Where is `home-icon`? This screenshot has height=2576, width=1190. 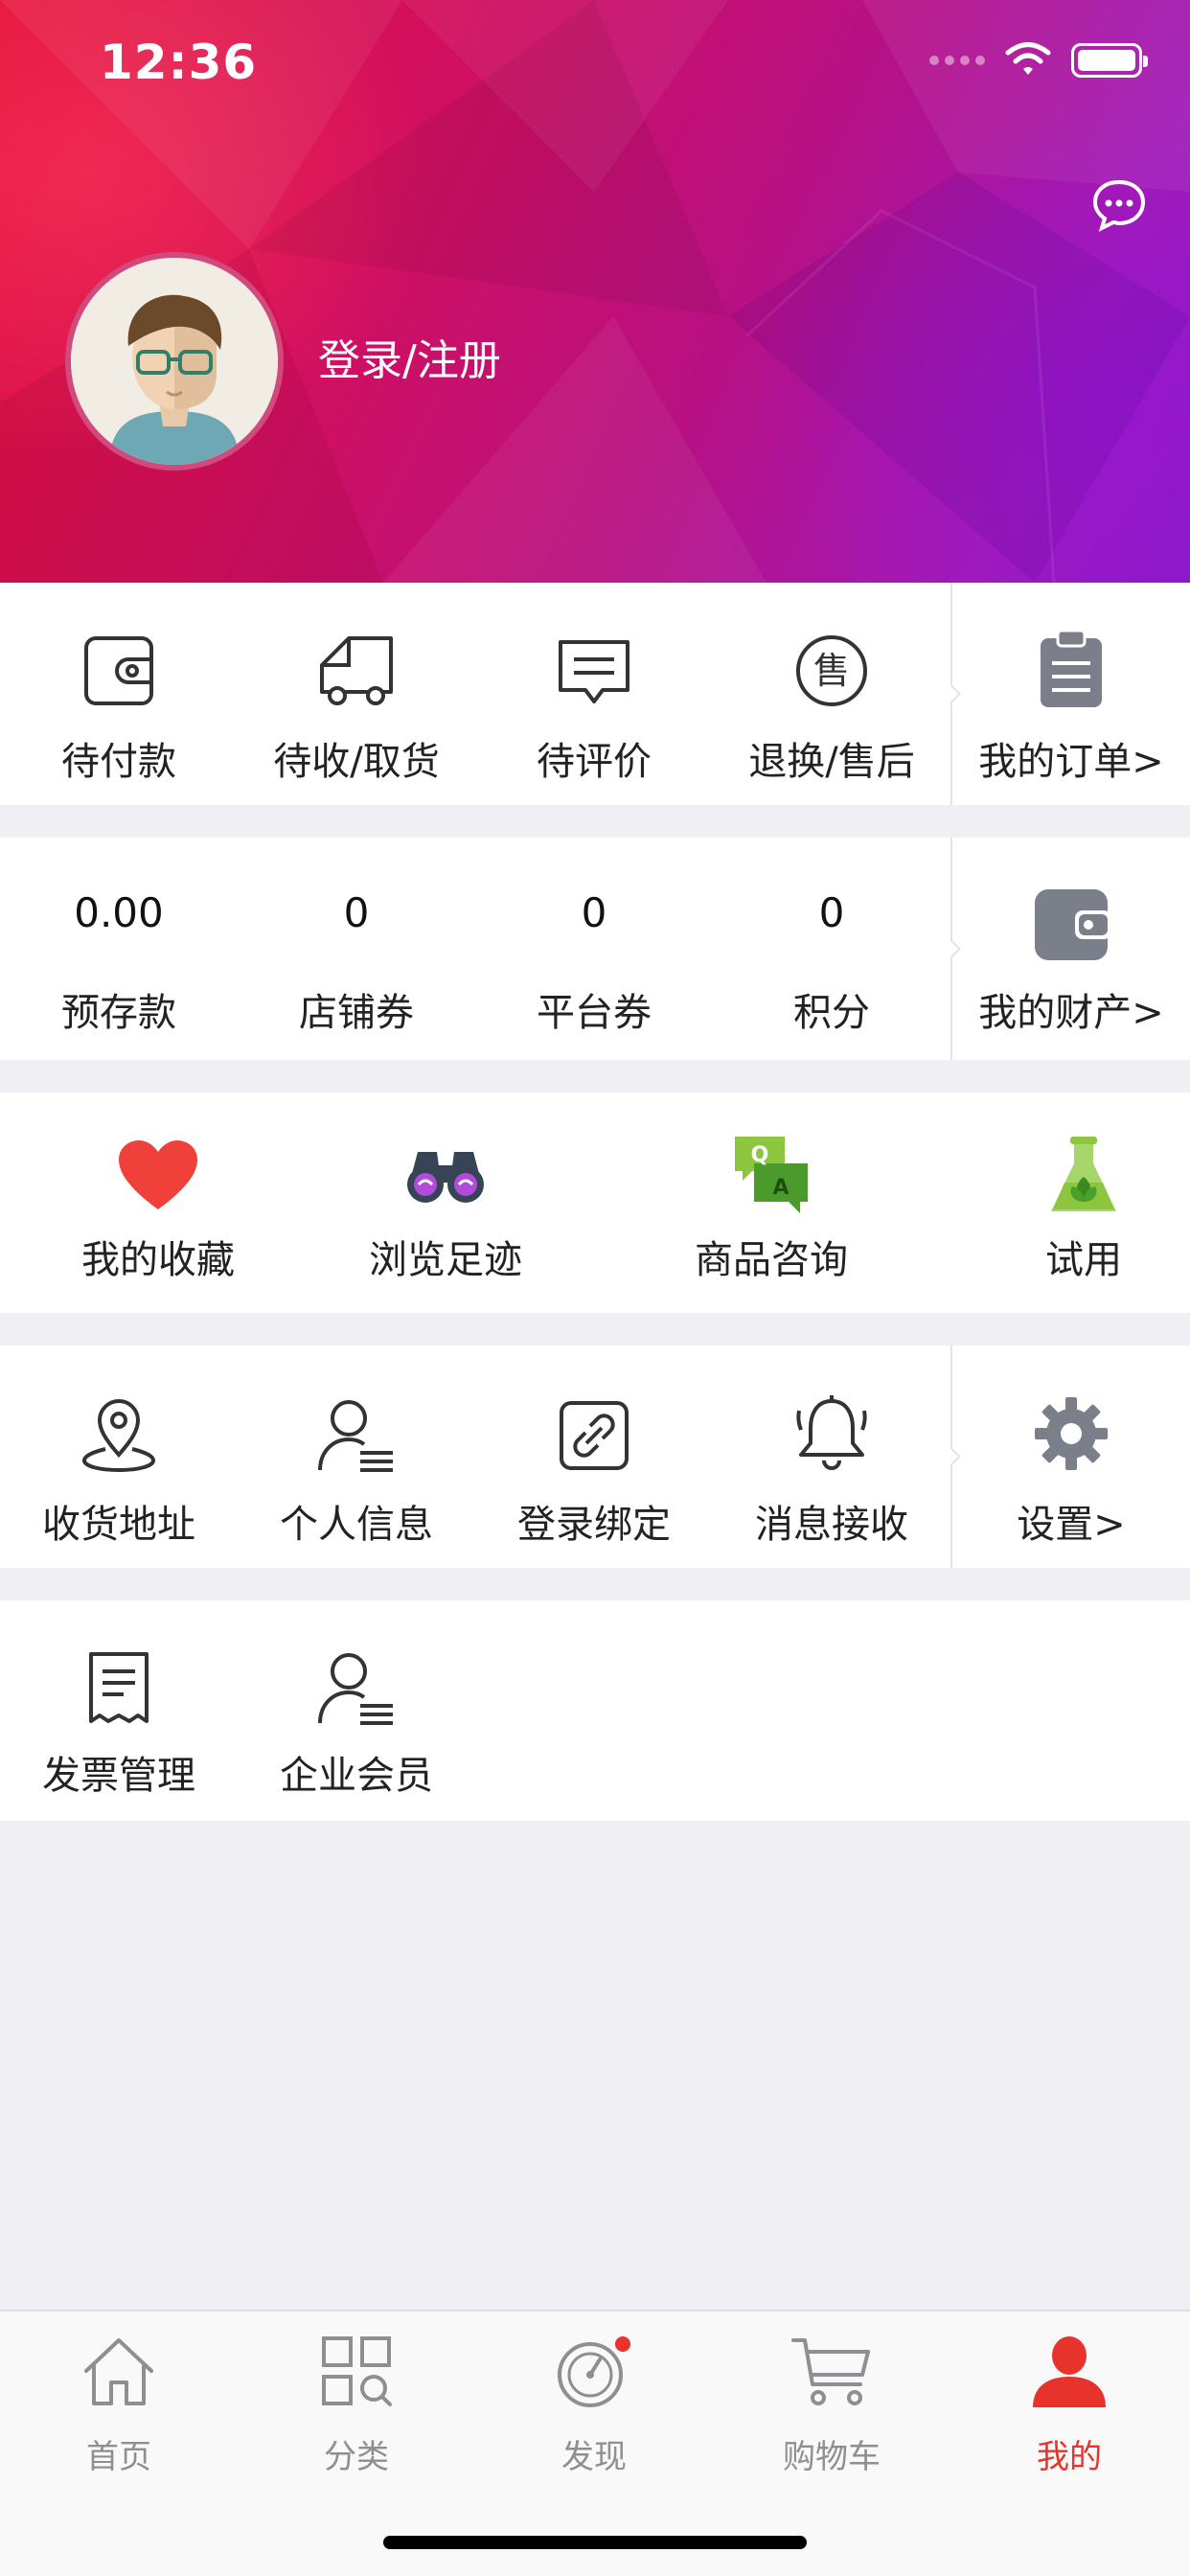
home-icon is located at coordinates (119, 2371).